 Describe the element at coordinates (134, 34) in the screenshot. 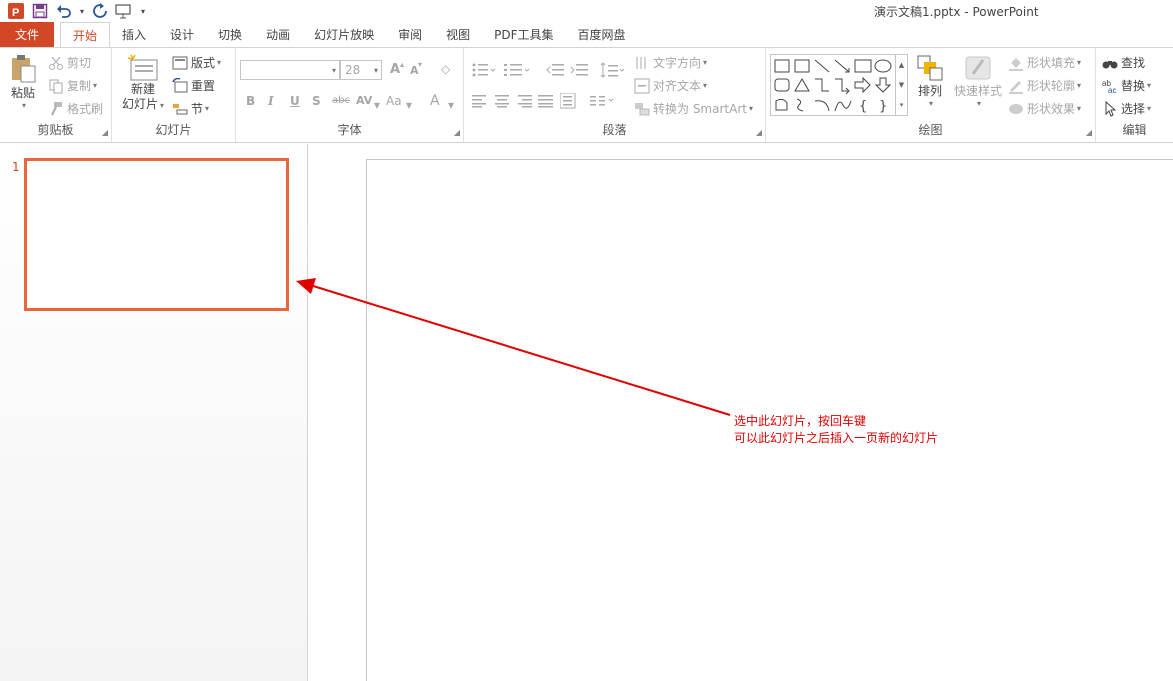

I see `tab-insert: 插入` at that location.